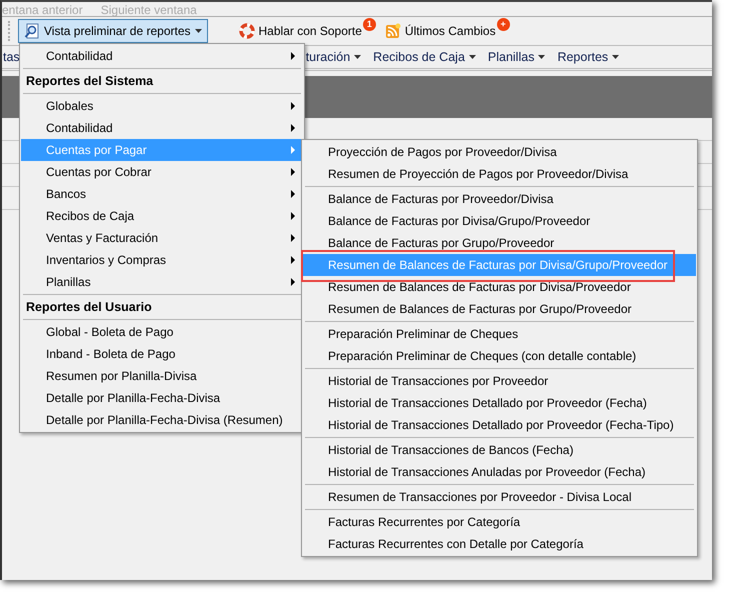  Describe the element at coordinates (499, 152) in the screenshot. I see `menu-item: Proyección de Pagos por Proveedor/Divisa` at that location.